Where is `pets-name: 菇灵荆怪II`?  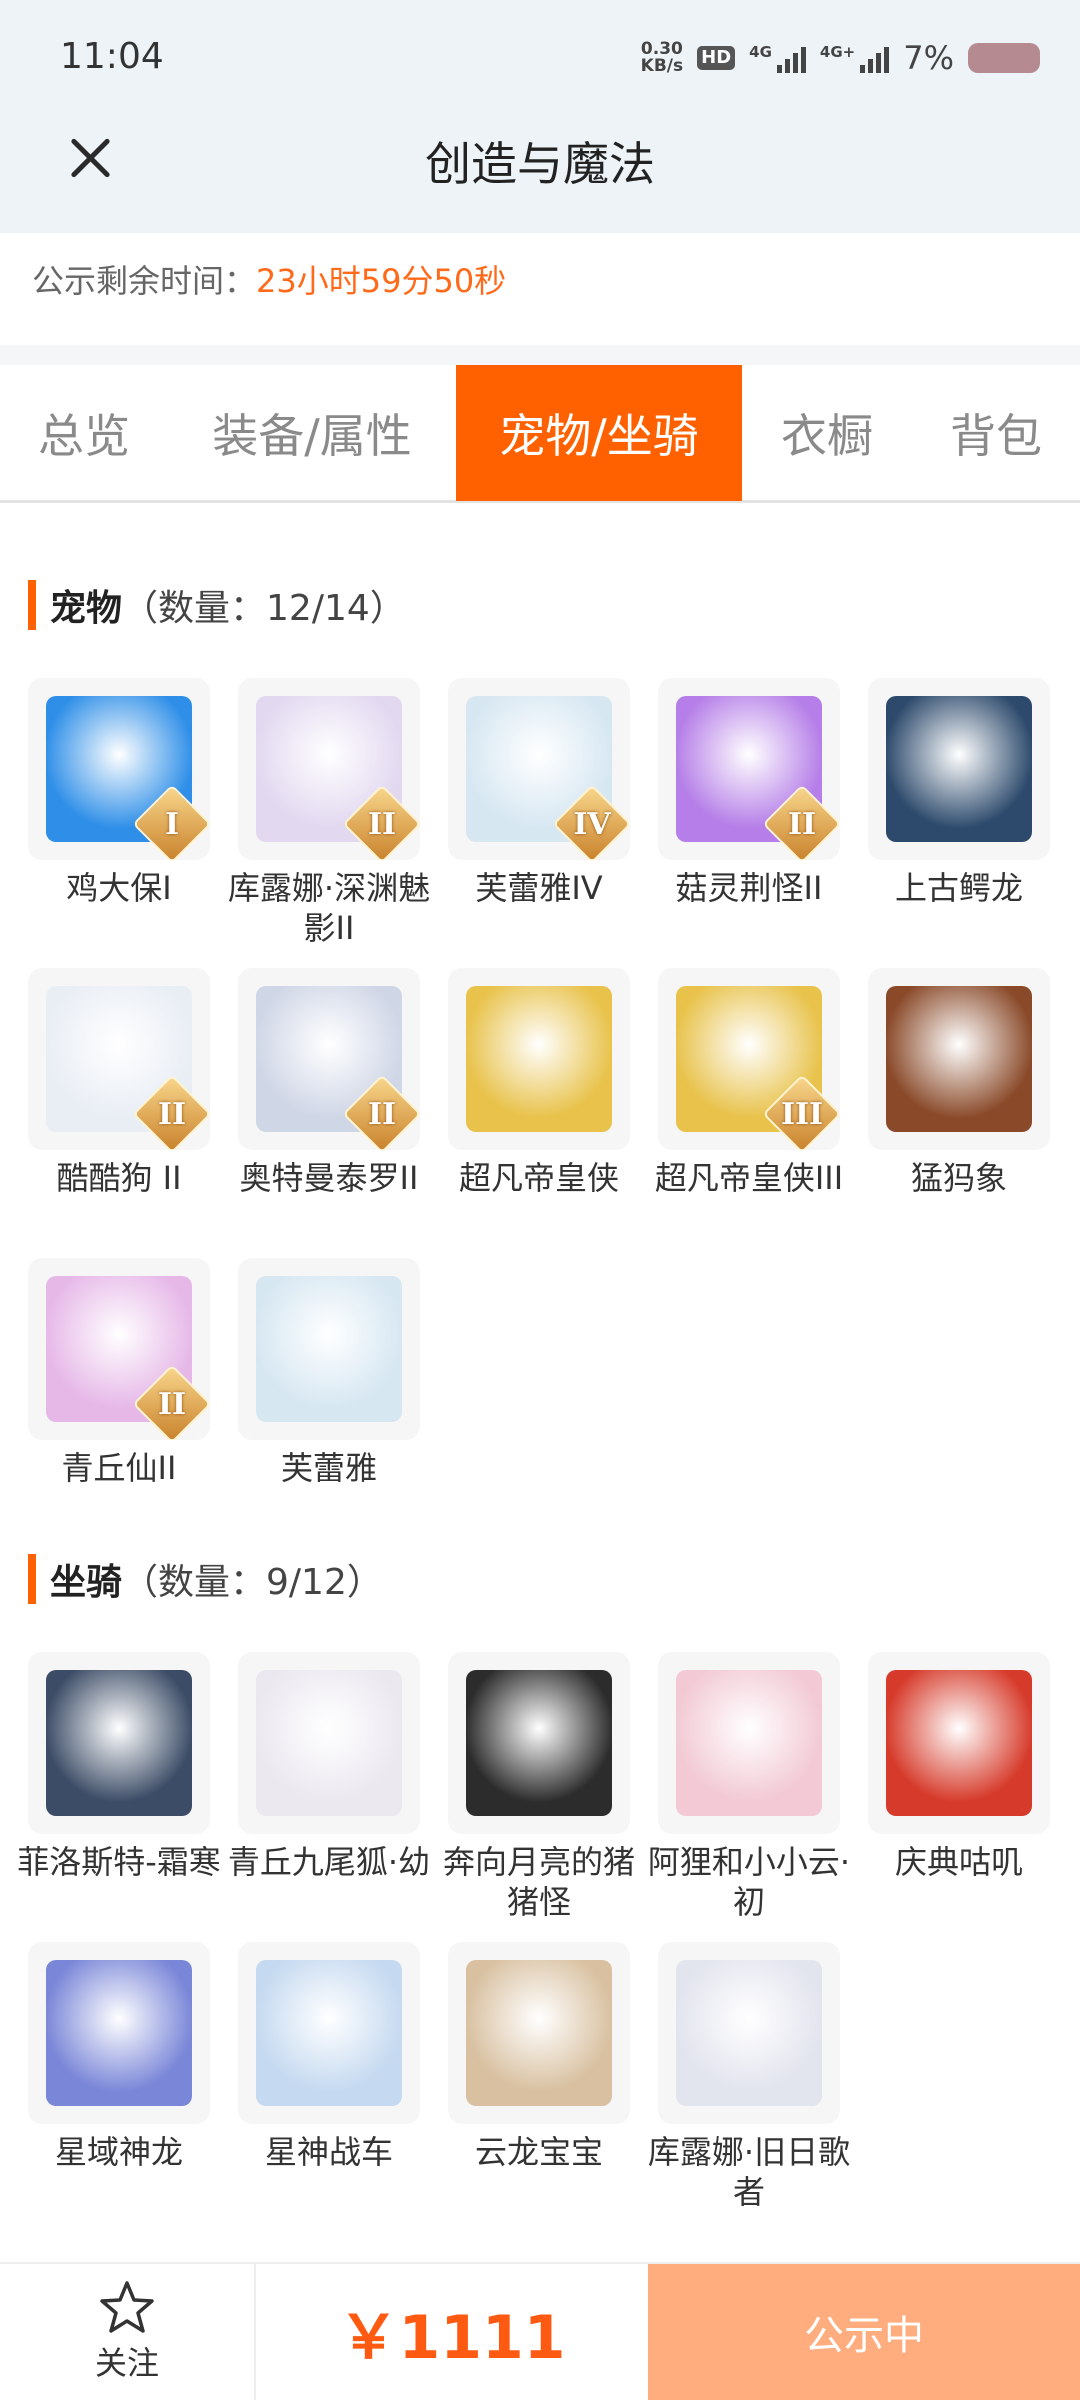
pets-name: 菇灵荆怪II is located at coordinates (749, 888).